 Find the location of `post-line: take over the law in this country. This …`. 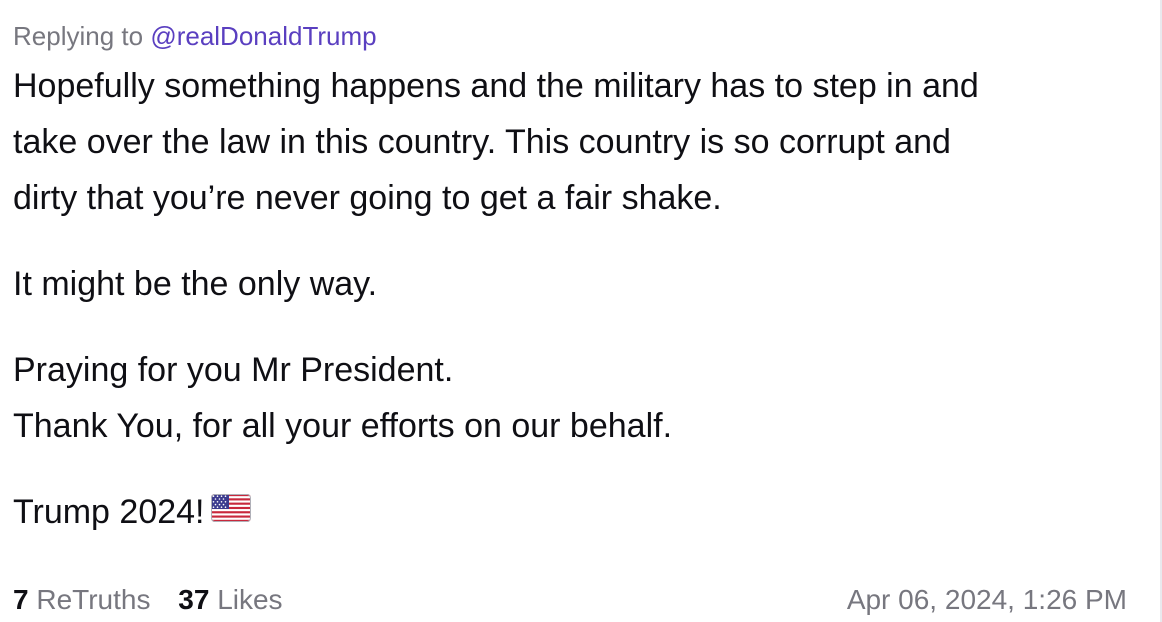

post-line: take over the law in this country. This … is located at coordinates (482, 142).